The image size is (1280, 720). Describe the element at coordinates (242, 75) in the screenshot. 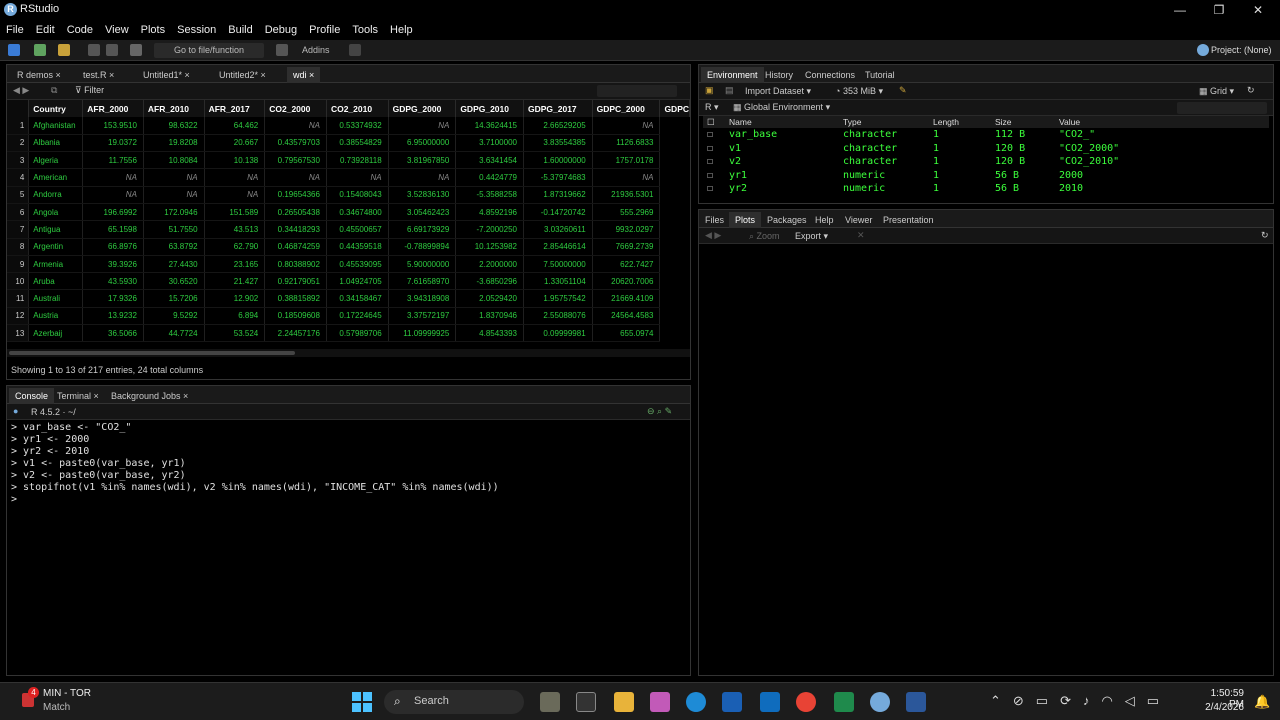

I see `tab-untitled2: Untitled2* ×` at that location.